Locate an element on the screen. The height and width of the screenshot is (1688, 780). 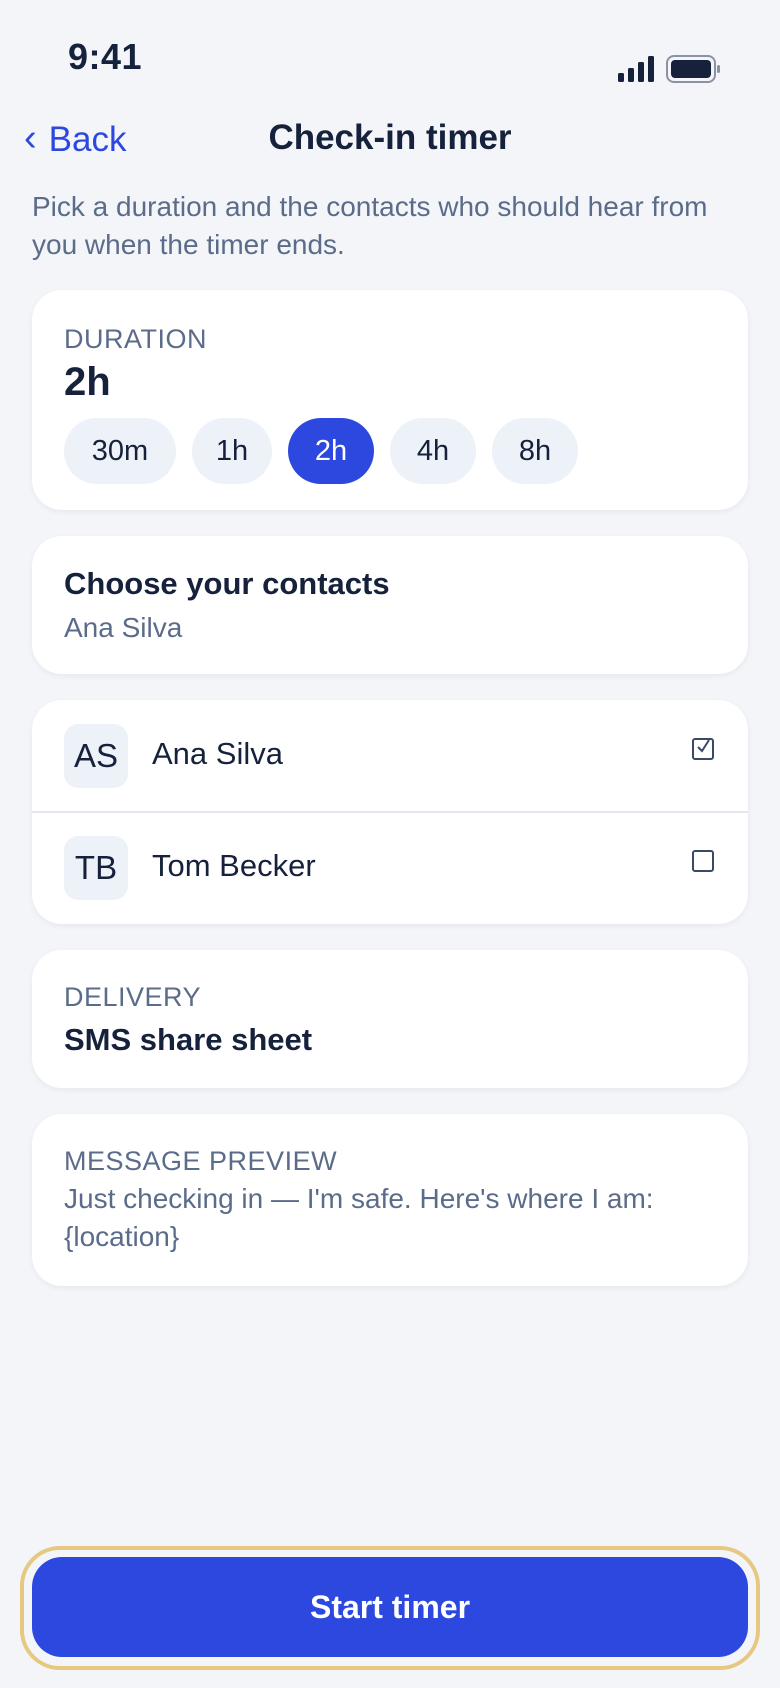
avatar: AS is located at coordinates (96, 756).